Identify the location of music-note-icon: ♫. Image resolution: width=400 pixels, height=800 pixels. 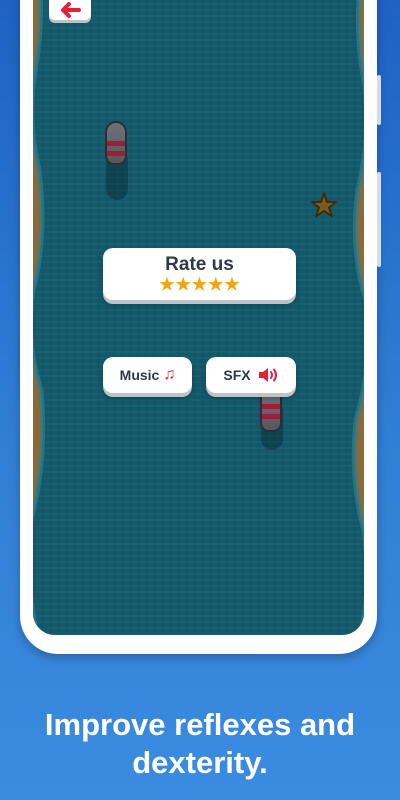
(169, 374).